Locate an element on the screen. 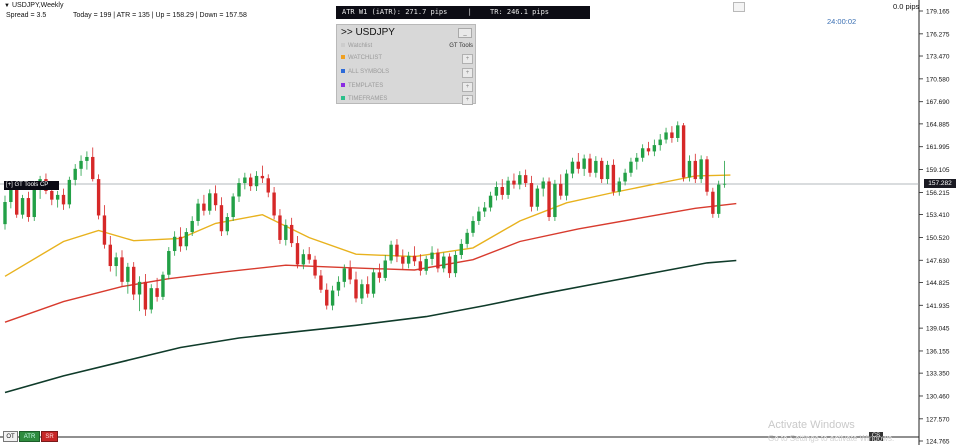 This screenshot has height=445, width=960. price-tick-label: 147.630 is located at coordinates (938, 261).